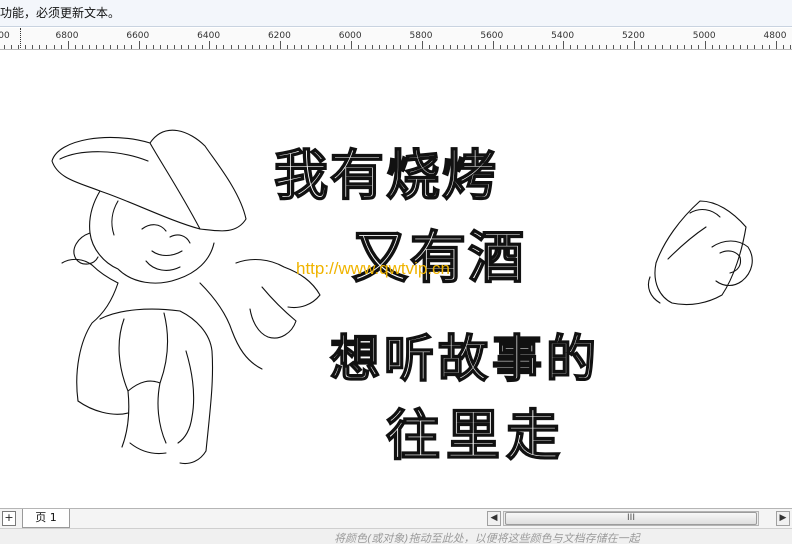  I want to click on poster-line-1: 我有烧烤, so click(385, 175).